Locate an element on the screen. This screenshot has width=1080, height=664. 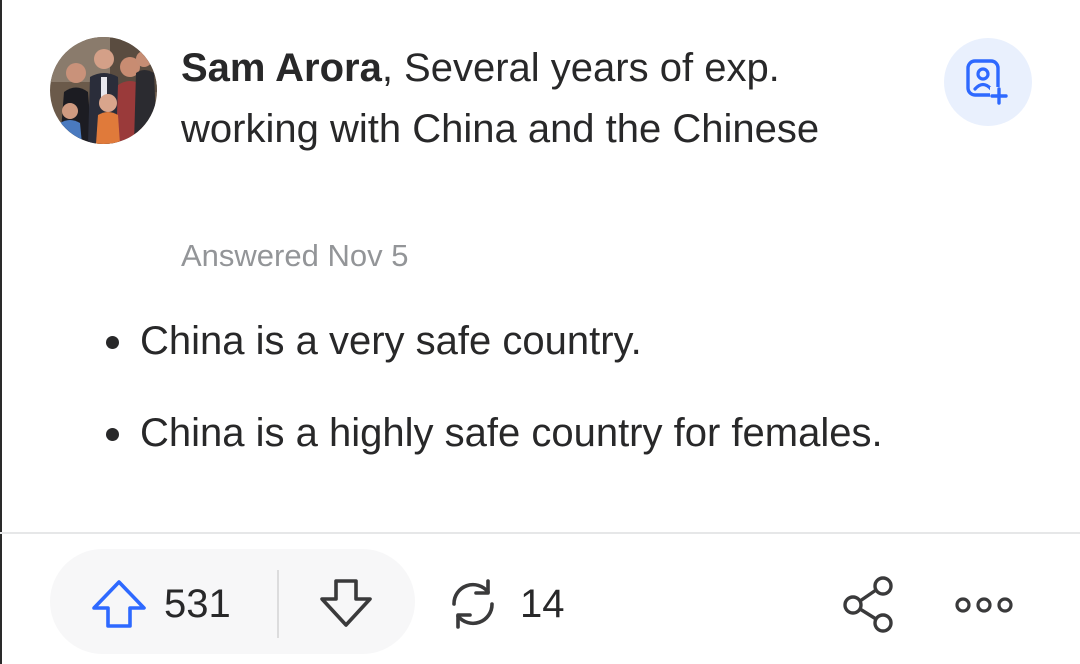
more-options-icon is located at coordinates (984, 605).